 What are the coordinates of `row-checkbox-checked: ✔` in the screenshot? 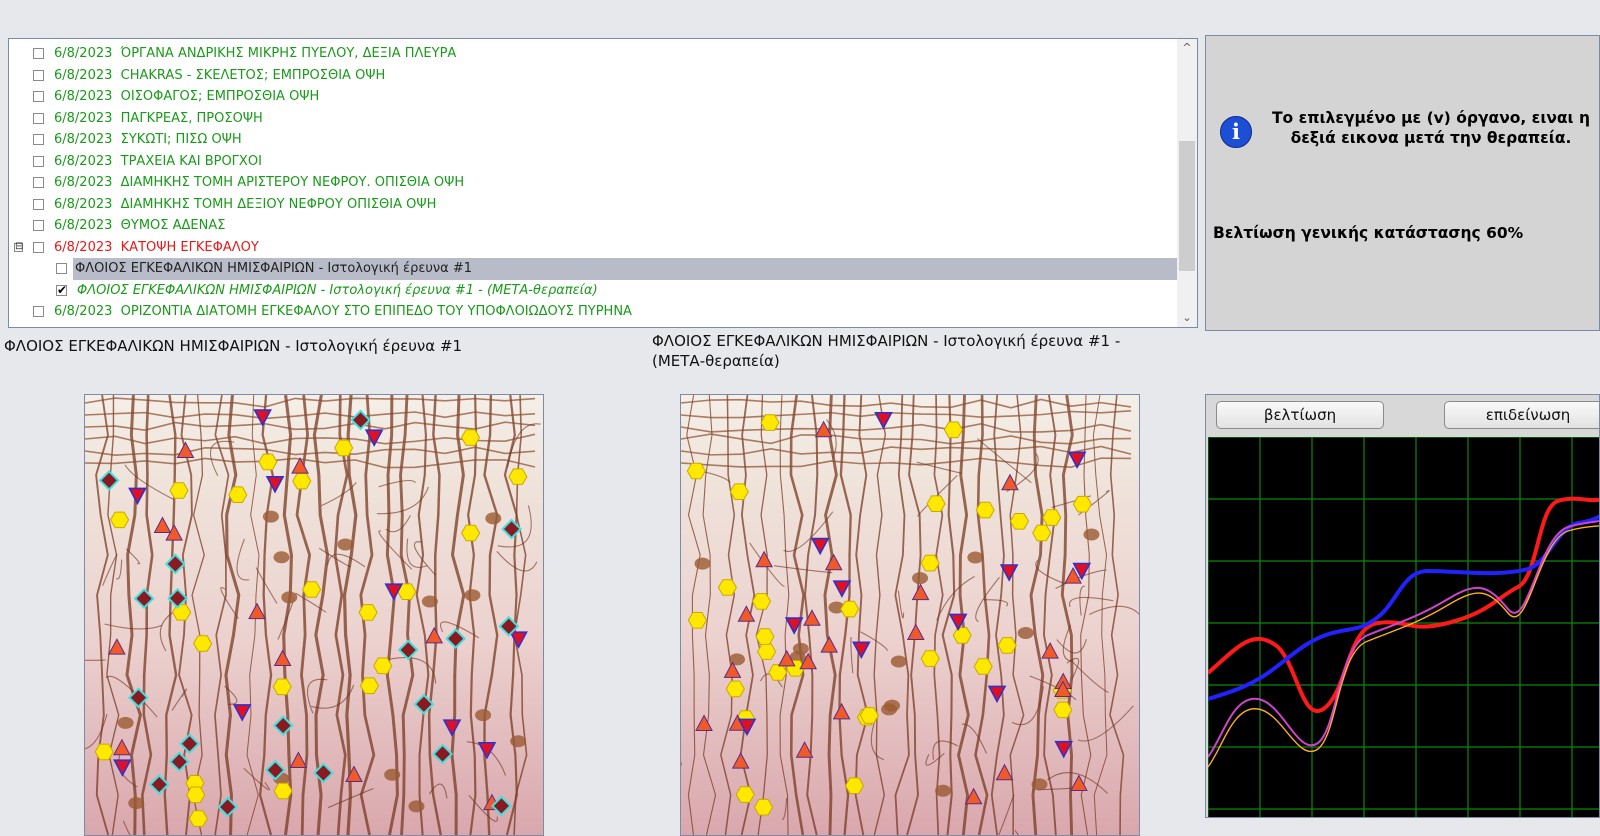 It's located at (61, 290).